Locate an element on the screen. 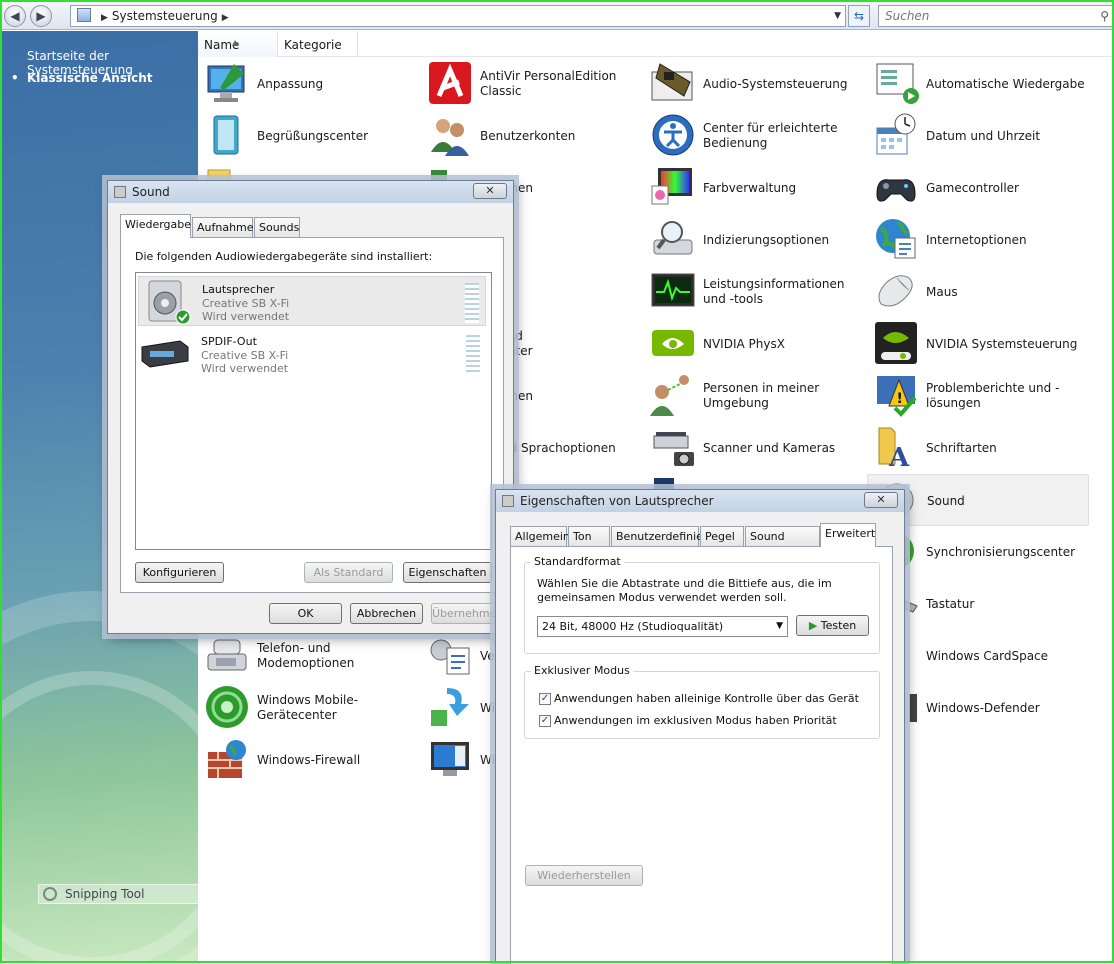 Image resolution: width=1114 pixels, height=964 pixels. sound-dialog-titlebar: Sound ✕ is located at coordinates (310, 192).